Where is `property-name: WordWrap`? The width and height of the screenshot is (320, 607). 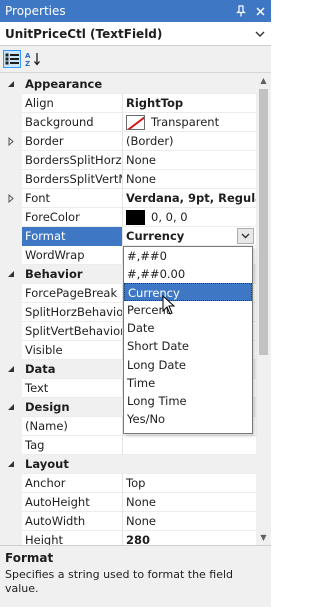
property-name: WordWrap is located at coordinates (72, 255).